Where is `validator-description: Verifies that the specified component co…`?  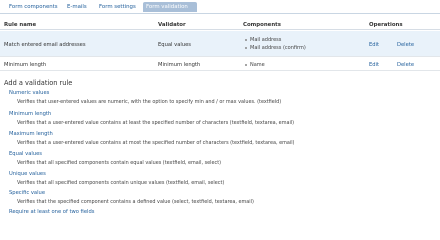
validator-description: Verifies that the specified component co… is located at coordinates (135, 202).